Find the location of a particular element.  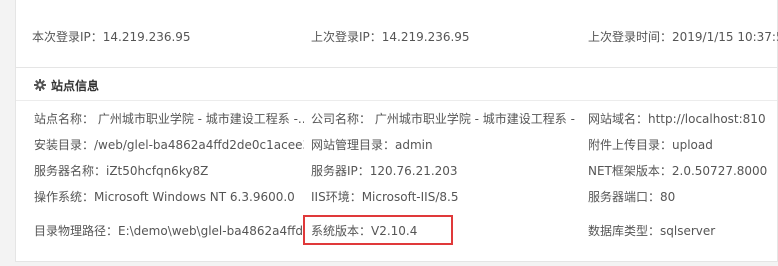

site-info-title: 站点信息 is located at coordinates (75, 85).